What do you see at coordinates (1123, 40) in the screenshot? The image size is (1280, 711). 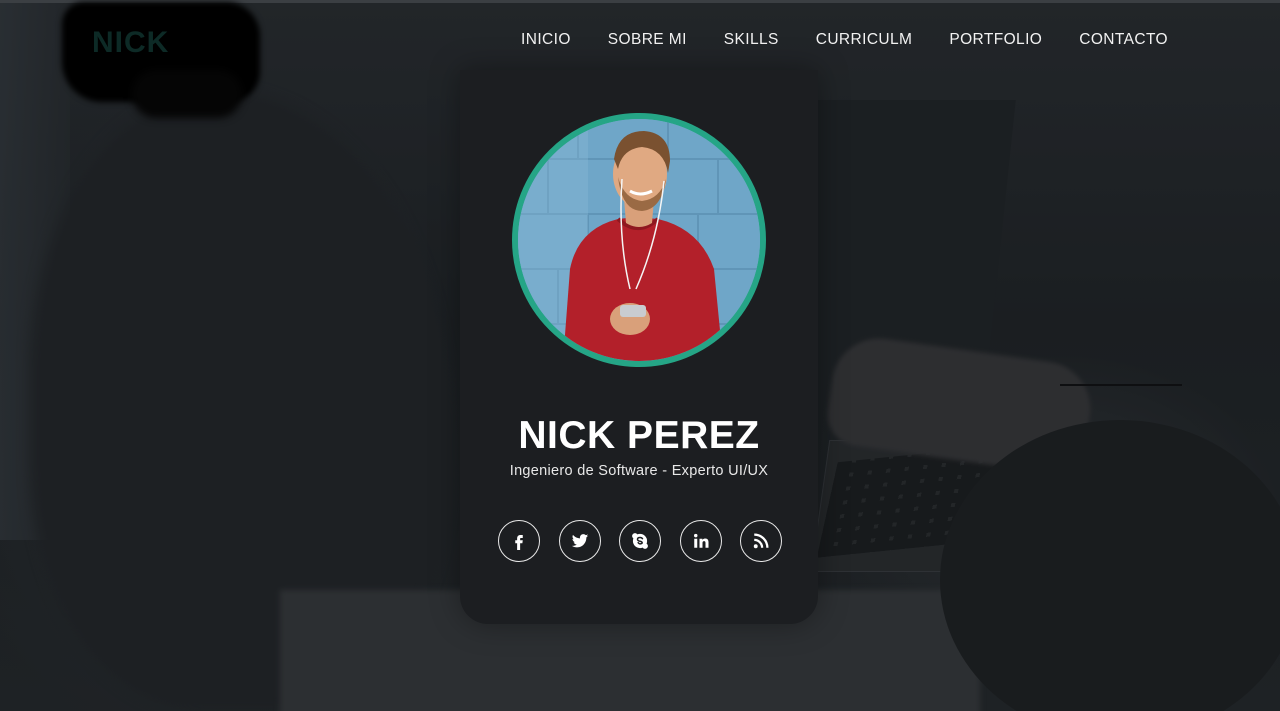 I see `nav-item-contacto: CONTACTO` at bounding box center [1123, 40].